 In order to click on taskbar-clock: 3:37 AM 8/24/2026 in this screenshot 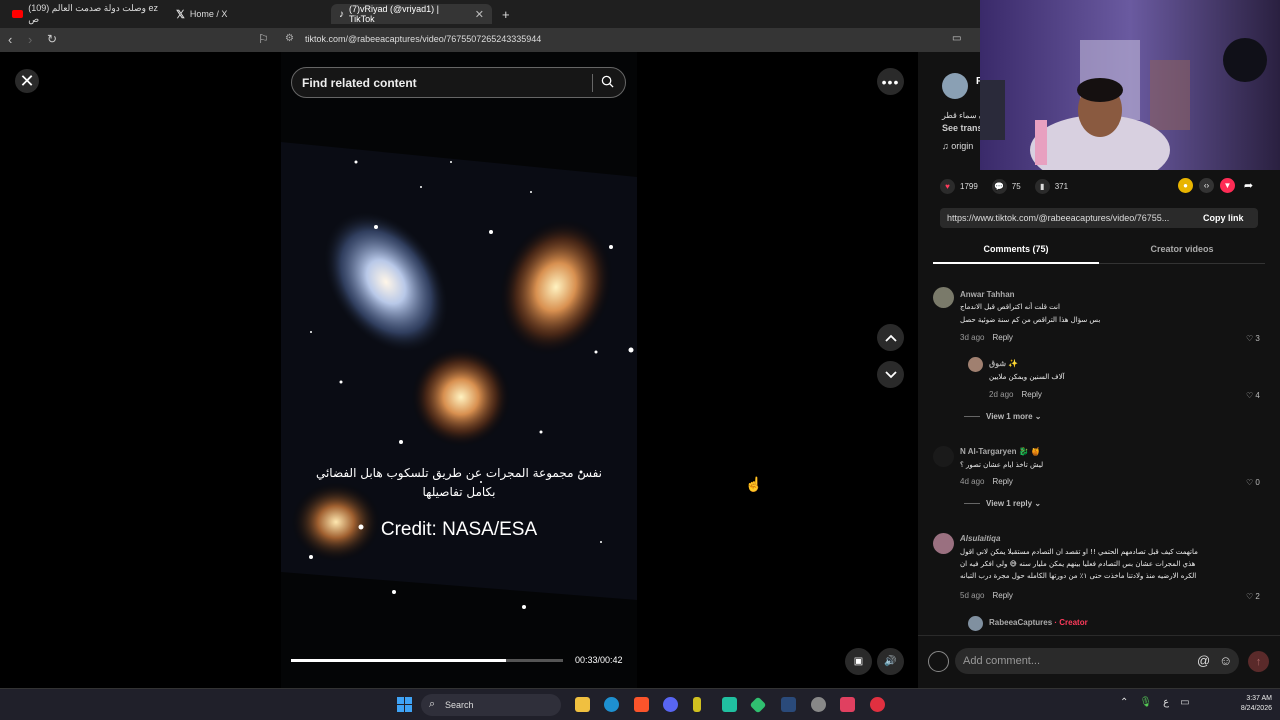, I will do `click(1250, 704)`.